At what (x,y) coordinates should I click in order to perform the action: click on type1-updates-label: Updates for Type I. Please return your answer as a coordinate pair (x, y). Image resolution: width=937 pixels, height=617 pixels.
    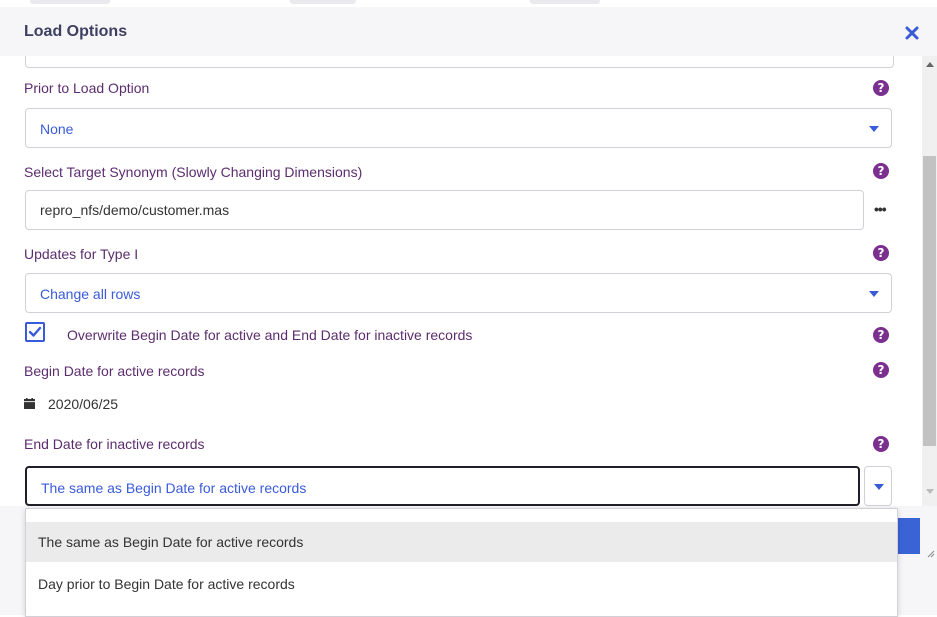
    Looking at the image, I should click on (81, 254).